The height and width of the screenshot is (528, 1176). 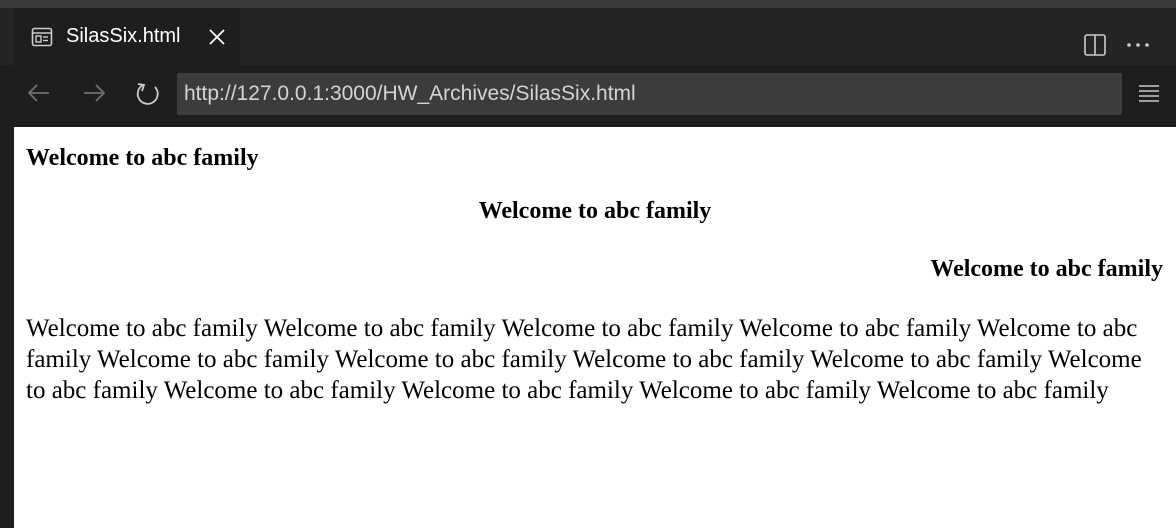 I want to click on reload-icon, so click(x=148, y=96).